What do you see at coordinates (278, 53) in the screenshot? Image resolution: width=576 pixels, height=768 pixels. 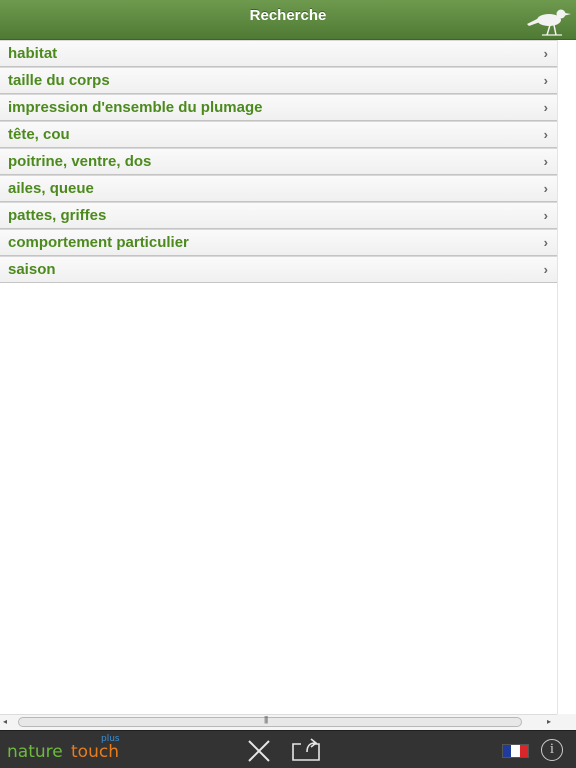 I see `list-item-habitat: habitat ›` at bounding box center [278, 53].